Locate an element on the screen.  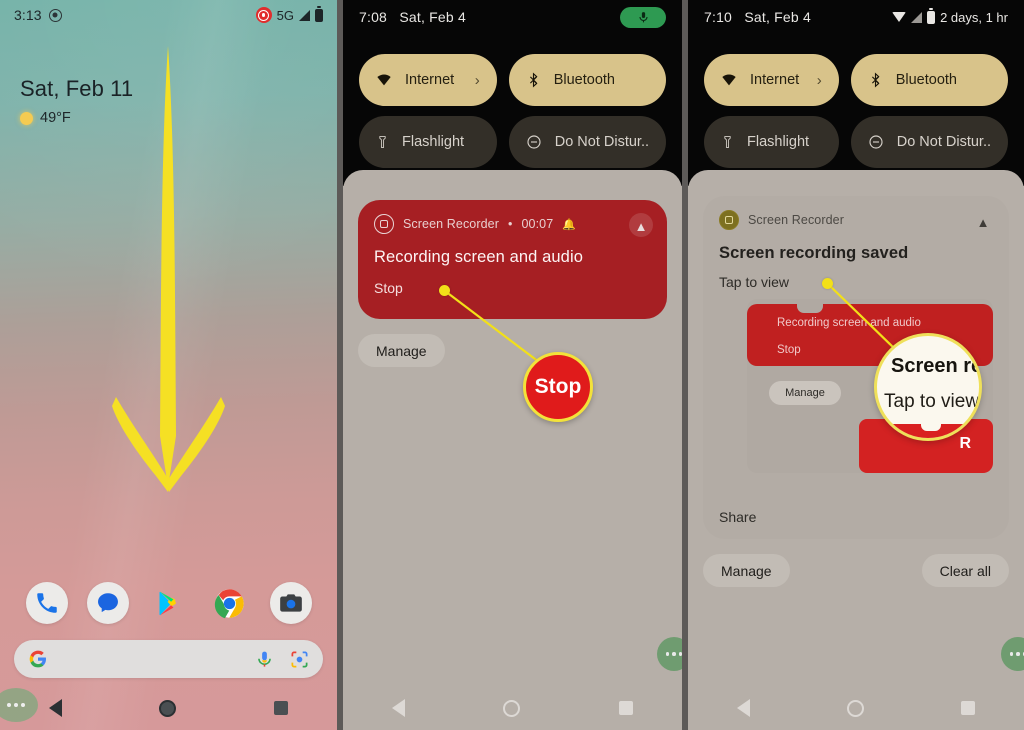
thumbnail-manage-button: Manage is located at coordinates (805, 393).